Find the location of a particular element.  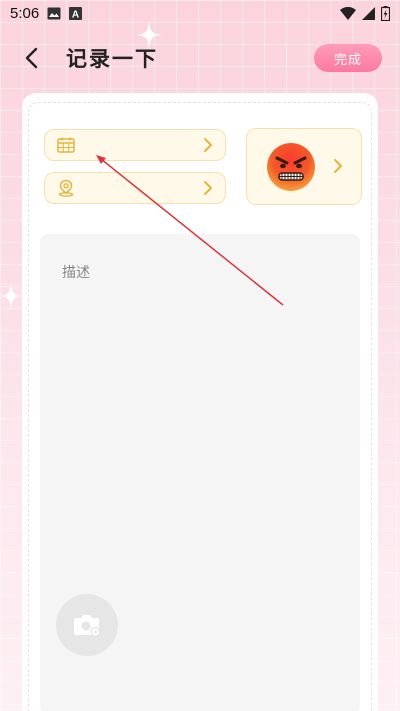

angry-face-icon is located at coordinates (291, 167).